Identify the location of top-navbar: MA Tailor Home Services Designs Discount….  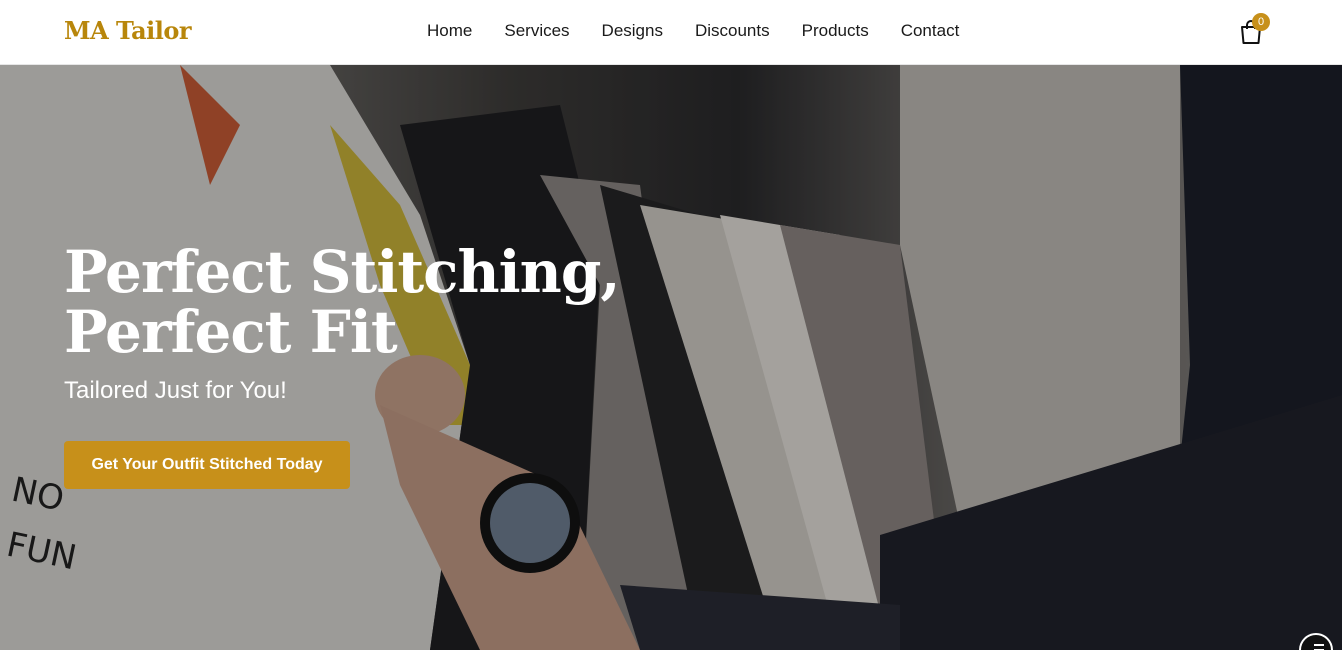
(671, 32).